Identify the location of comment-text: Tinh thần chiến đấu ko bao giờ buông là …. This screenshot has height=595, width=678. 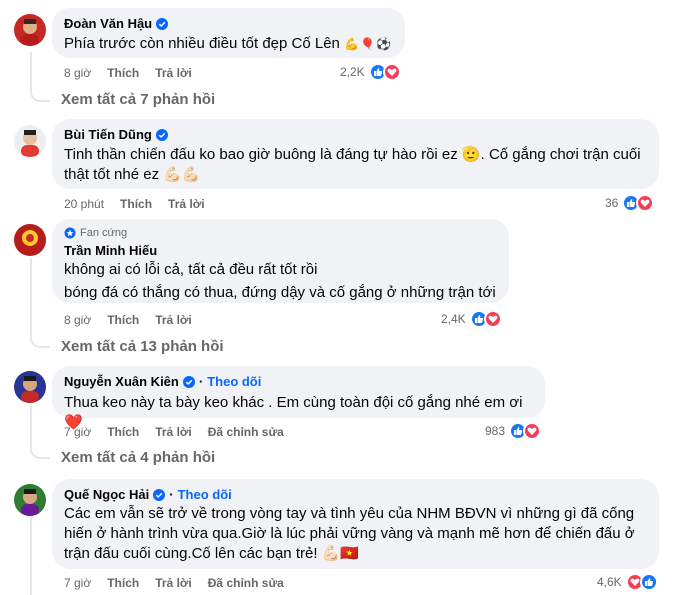
(352, 164).